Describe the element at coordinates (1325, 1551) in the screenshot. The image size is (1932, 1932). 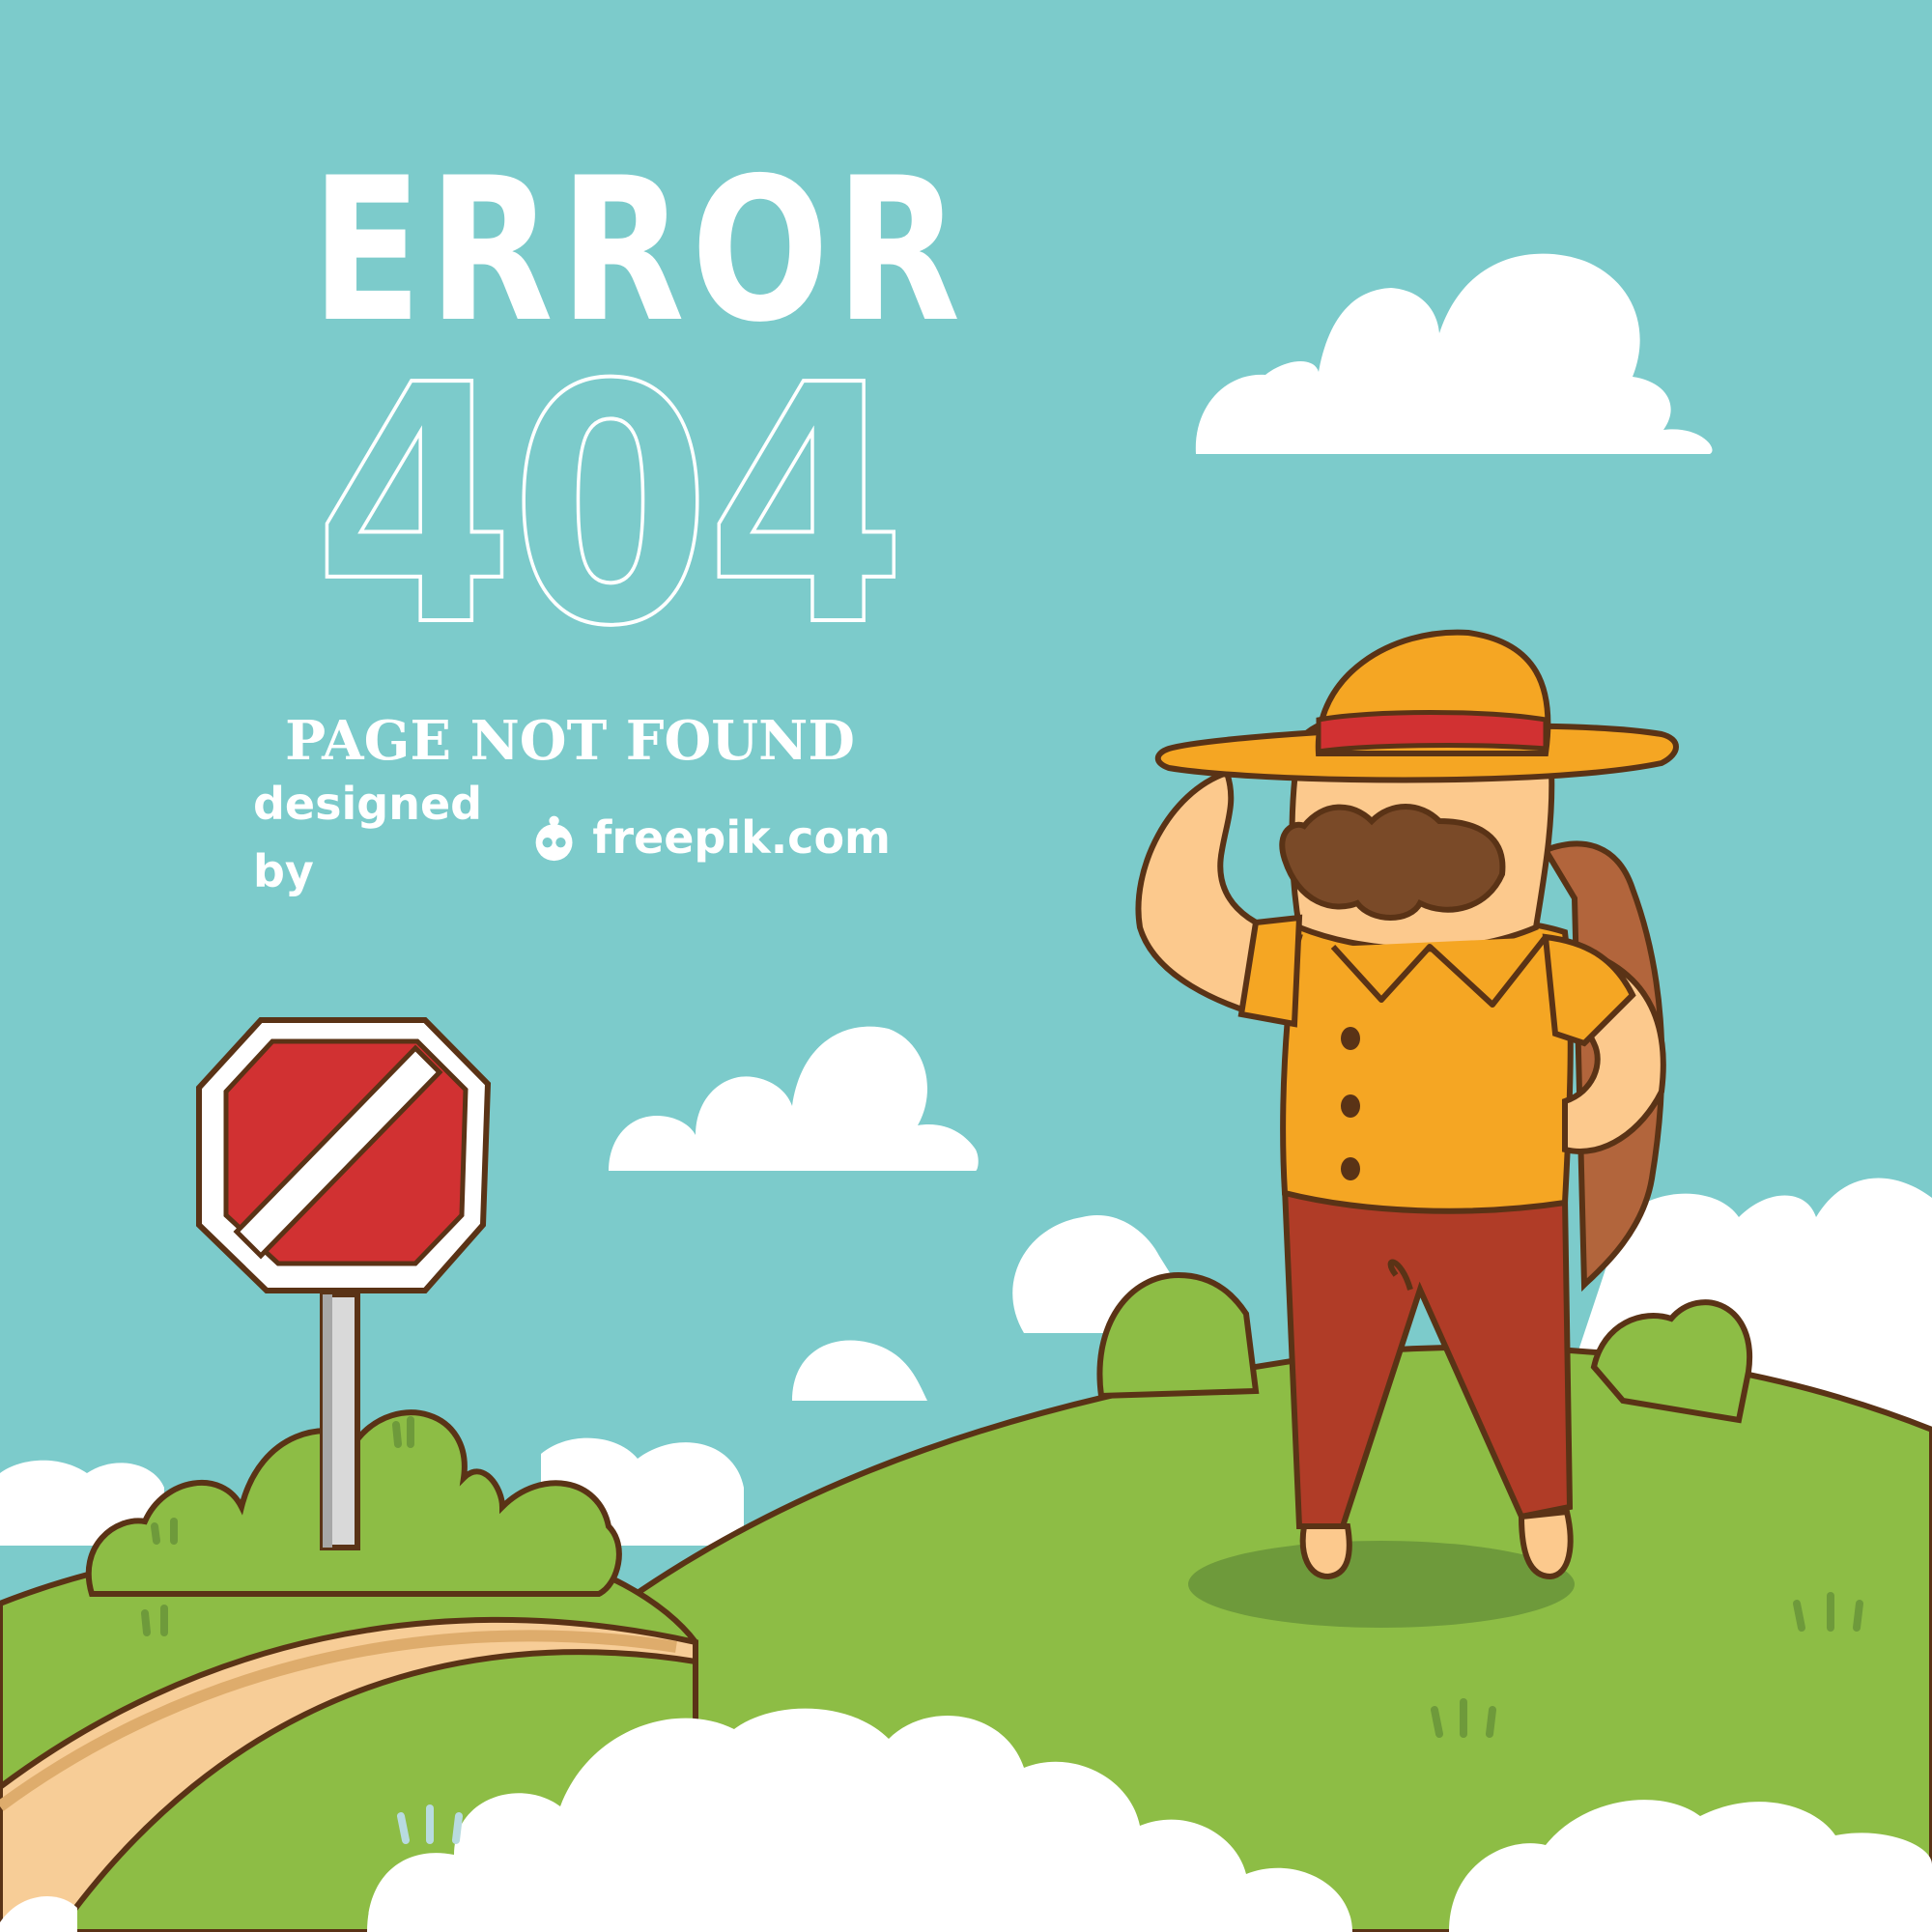
I see `left-foot` at that location.